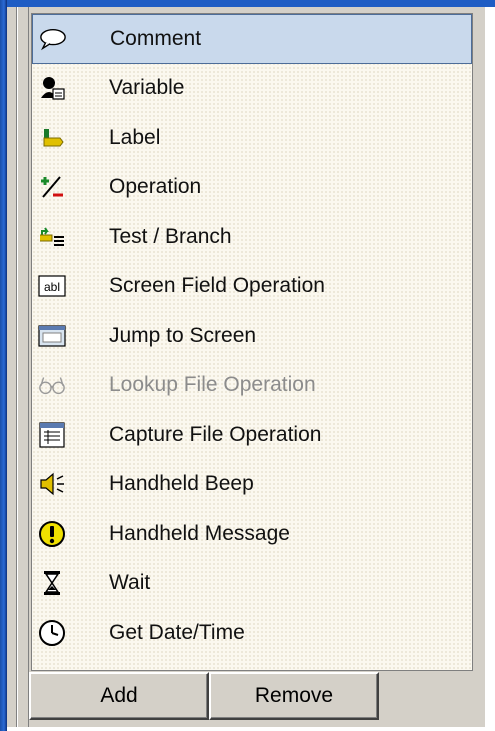  Describe the element at coordinates (147, 88) in the screenshot. I see `list-item-label: Variable` at that location.